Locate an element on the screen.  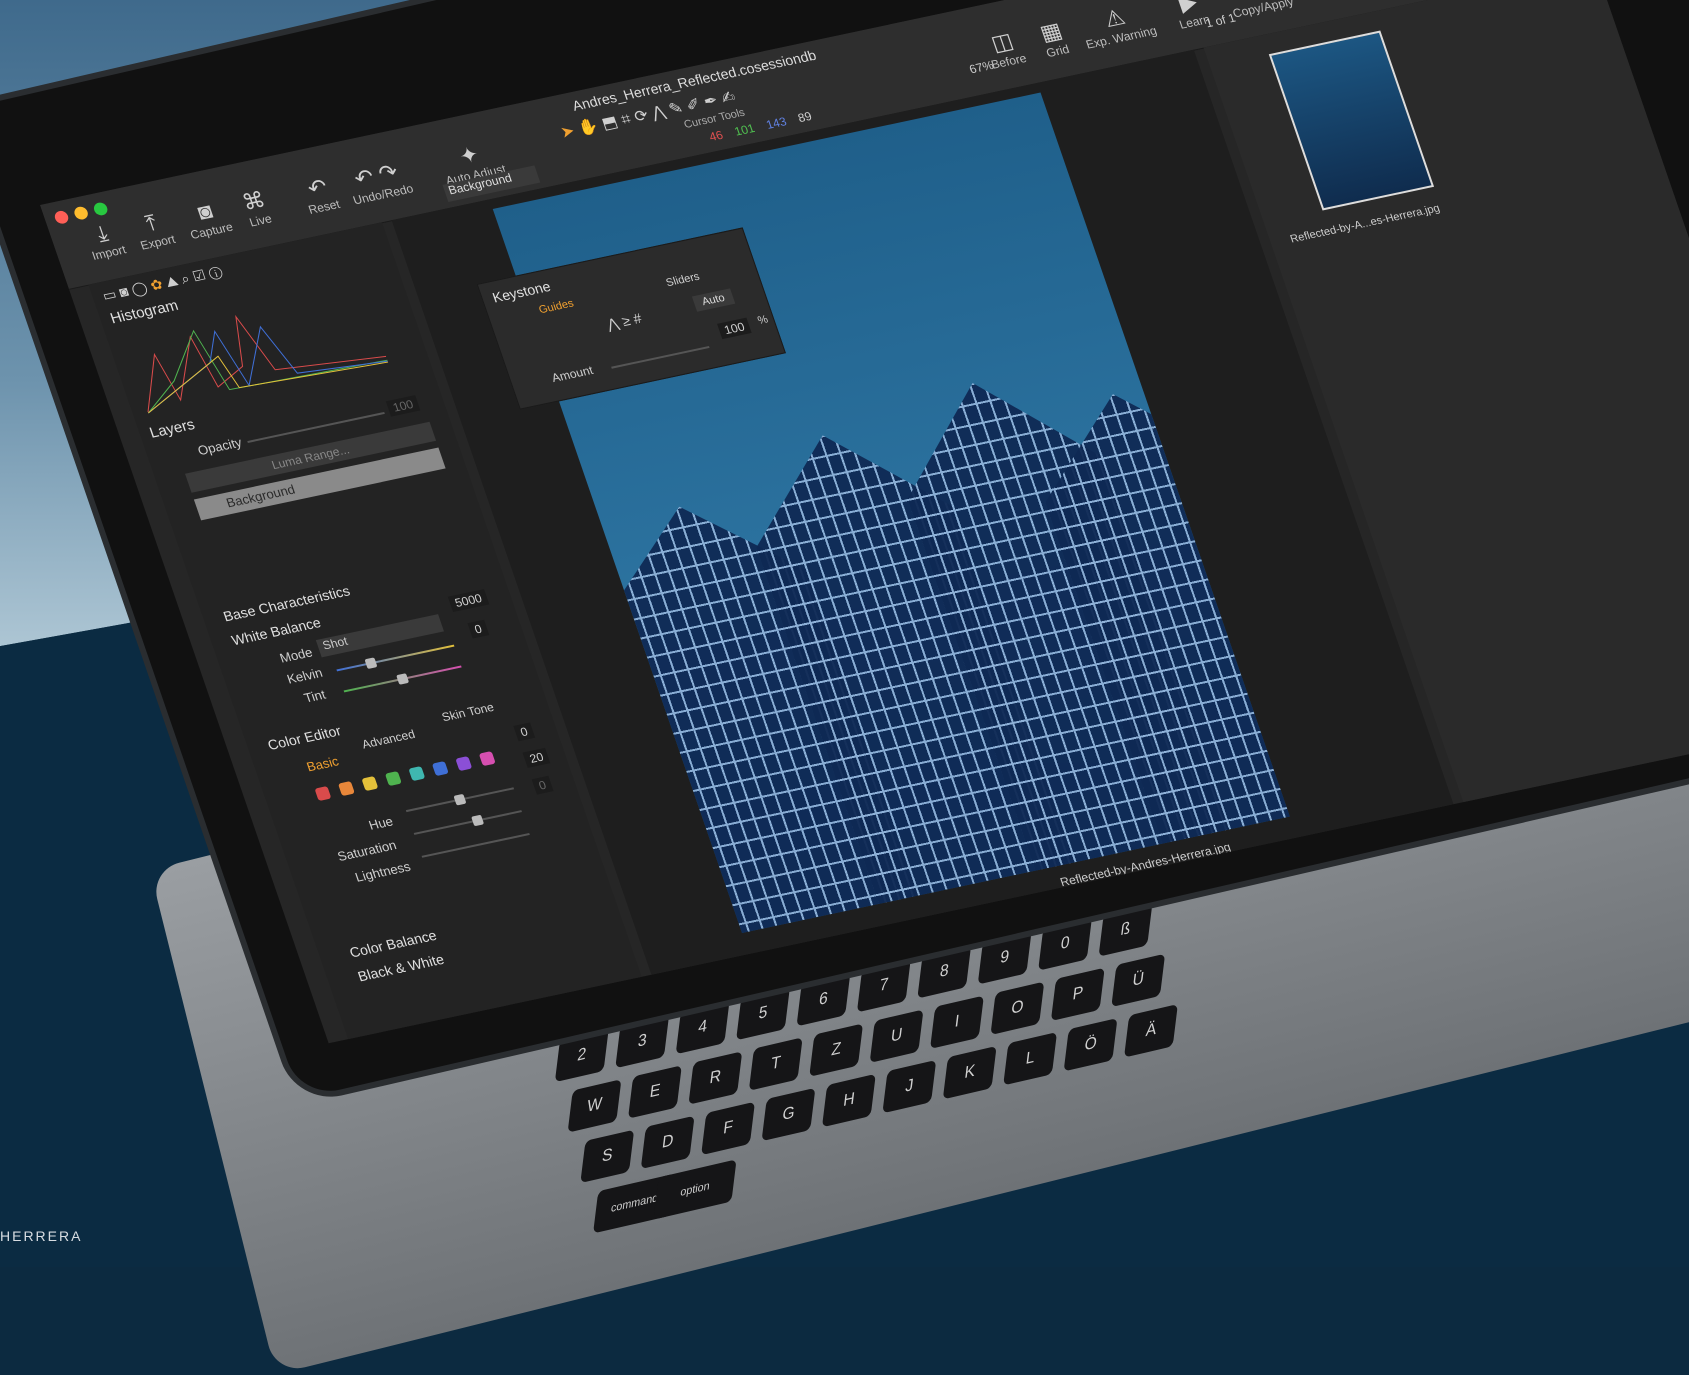
close-window-button is located at coordinates (62, 217).